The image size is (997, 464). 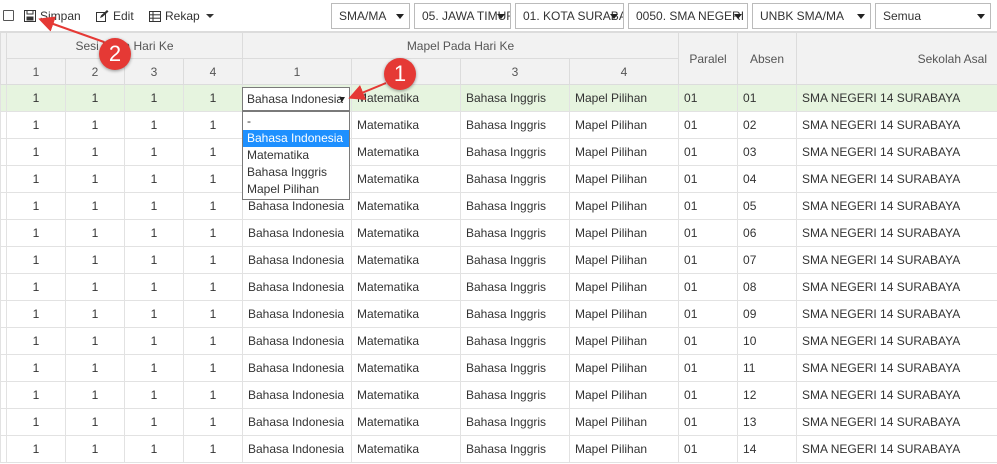 What do you see at coordinates (52, 16) in the screenshot?
I see `save-button: Simpan` at bounding box center [52, 16].